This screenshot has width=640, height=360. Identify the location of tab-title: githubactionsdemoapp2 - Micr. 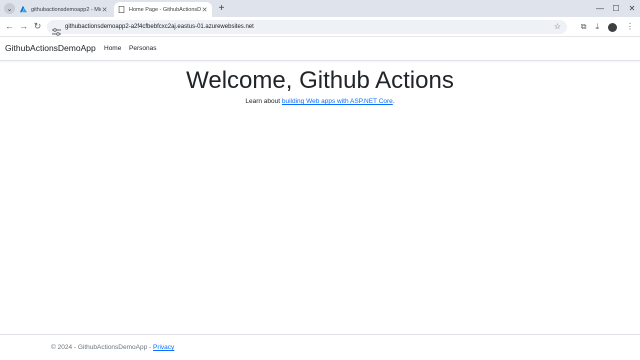
(66, 9).